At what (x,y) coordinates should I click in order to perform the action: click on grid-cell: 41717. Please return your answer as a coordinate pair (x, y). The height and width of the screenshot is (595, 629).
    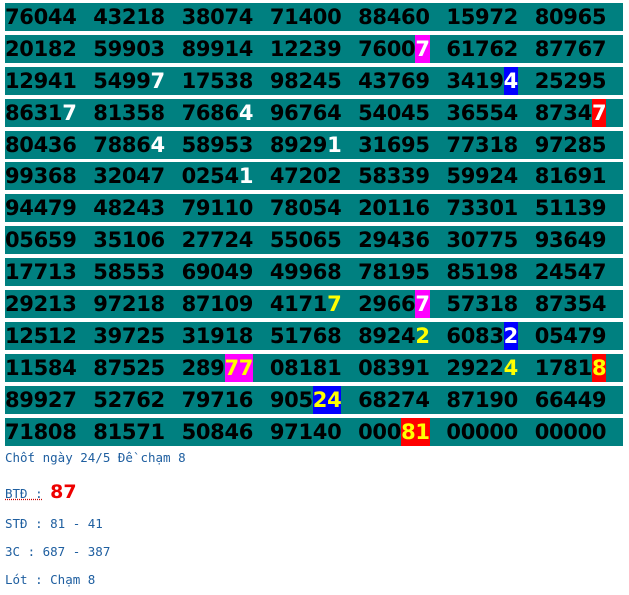
    Looking at the image, I should click on (314, 304).